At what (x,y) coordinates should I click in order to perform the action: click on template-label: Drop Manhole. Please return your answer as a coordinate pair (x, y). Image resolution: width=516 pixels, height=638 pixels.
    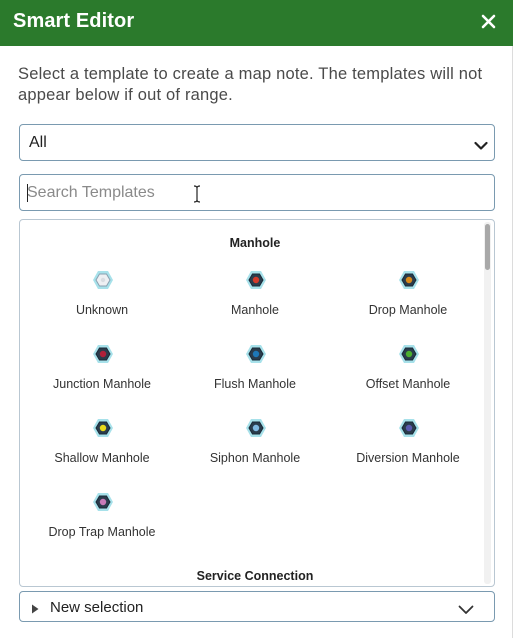
    Looking at the image, I should click on (408, 310).